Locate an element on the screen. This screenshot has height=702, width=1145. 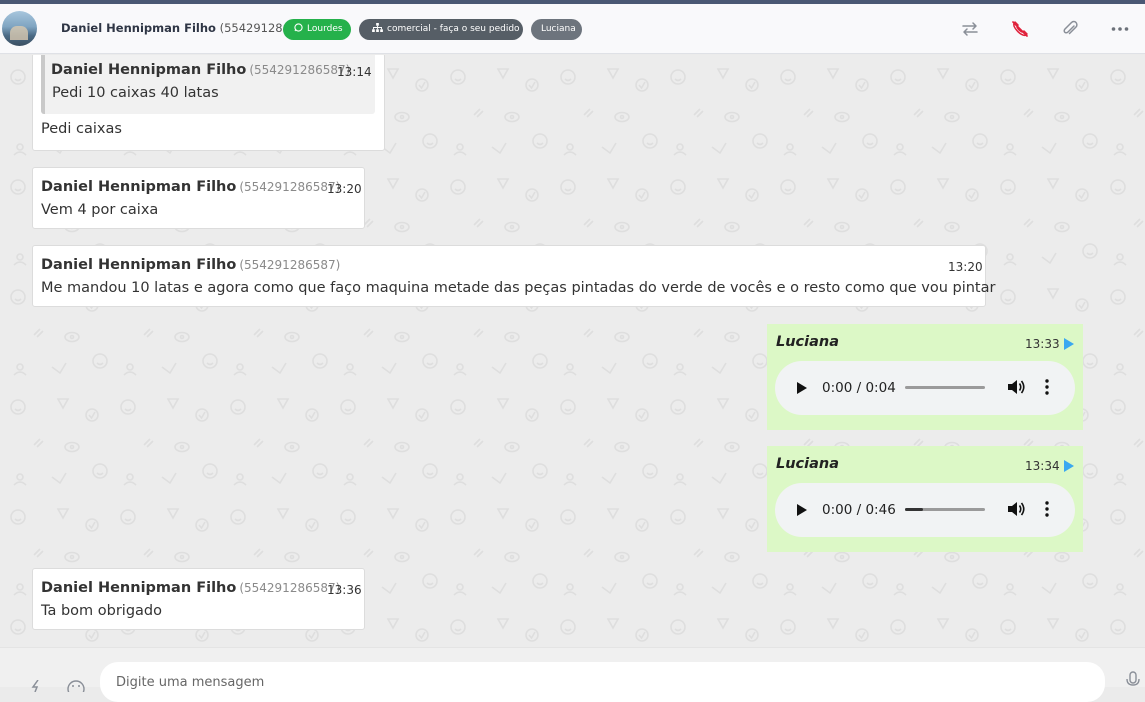
end-call-icon is located at coordinates (1020, 29).